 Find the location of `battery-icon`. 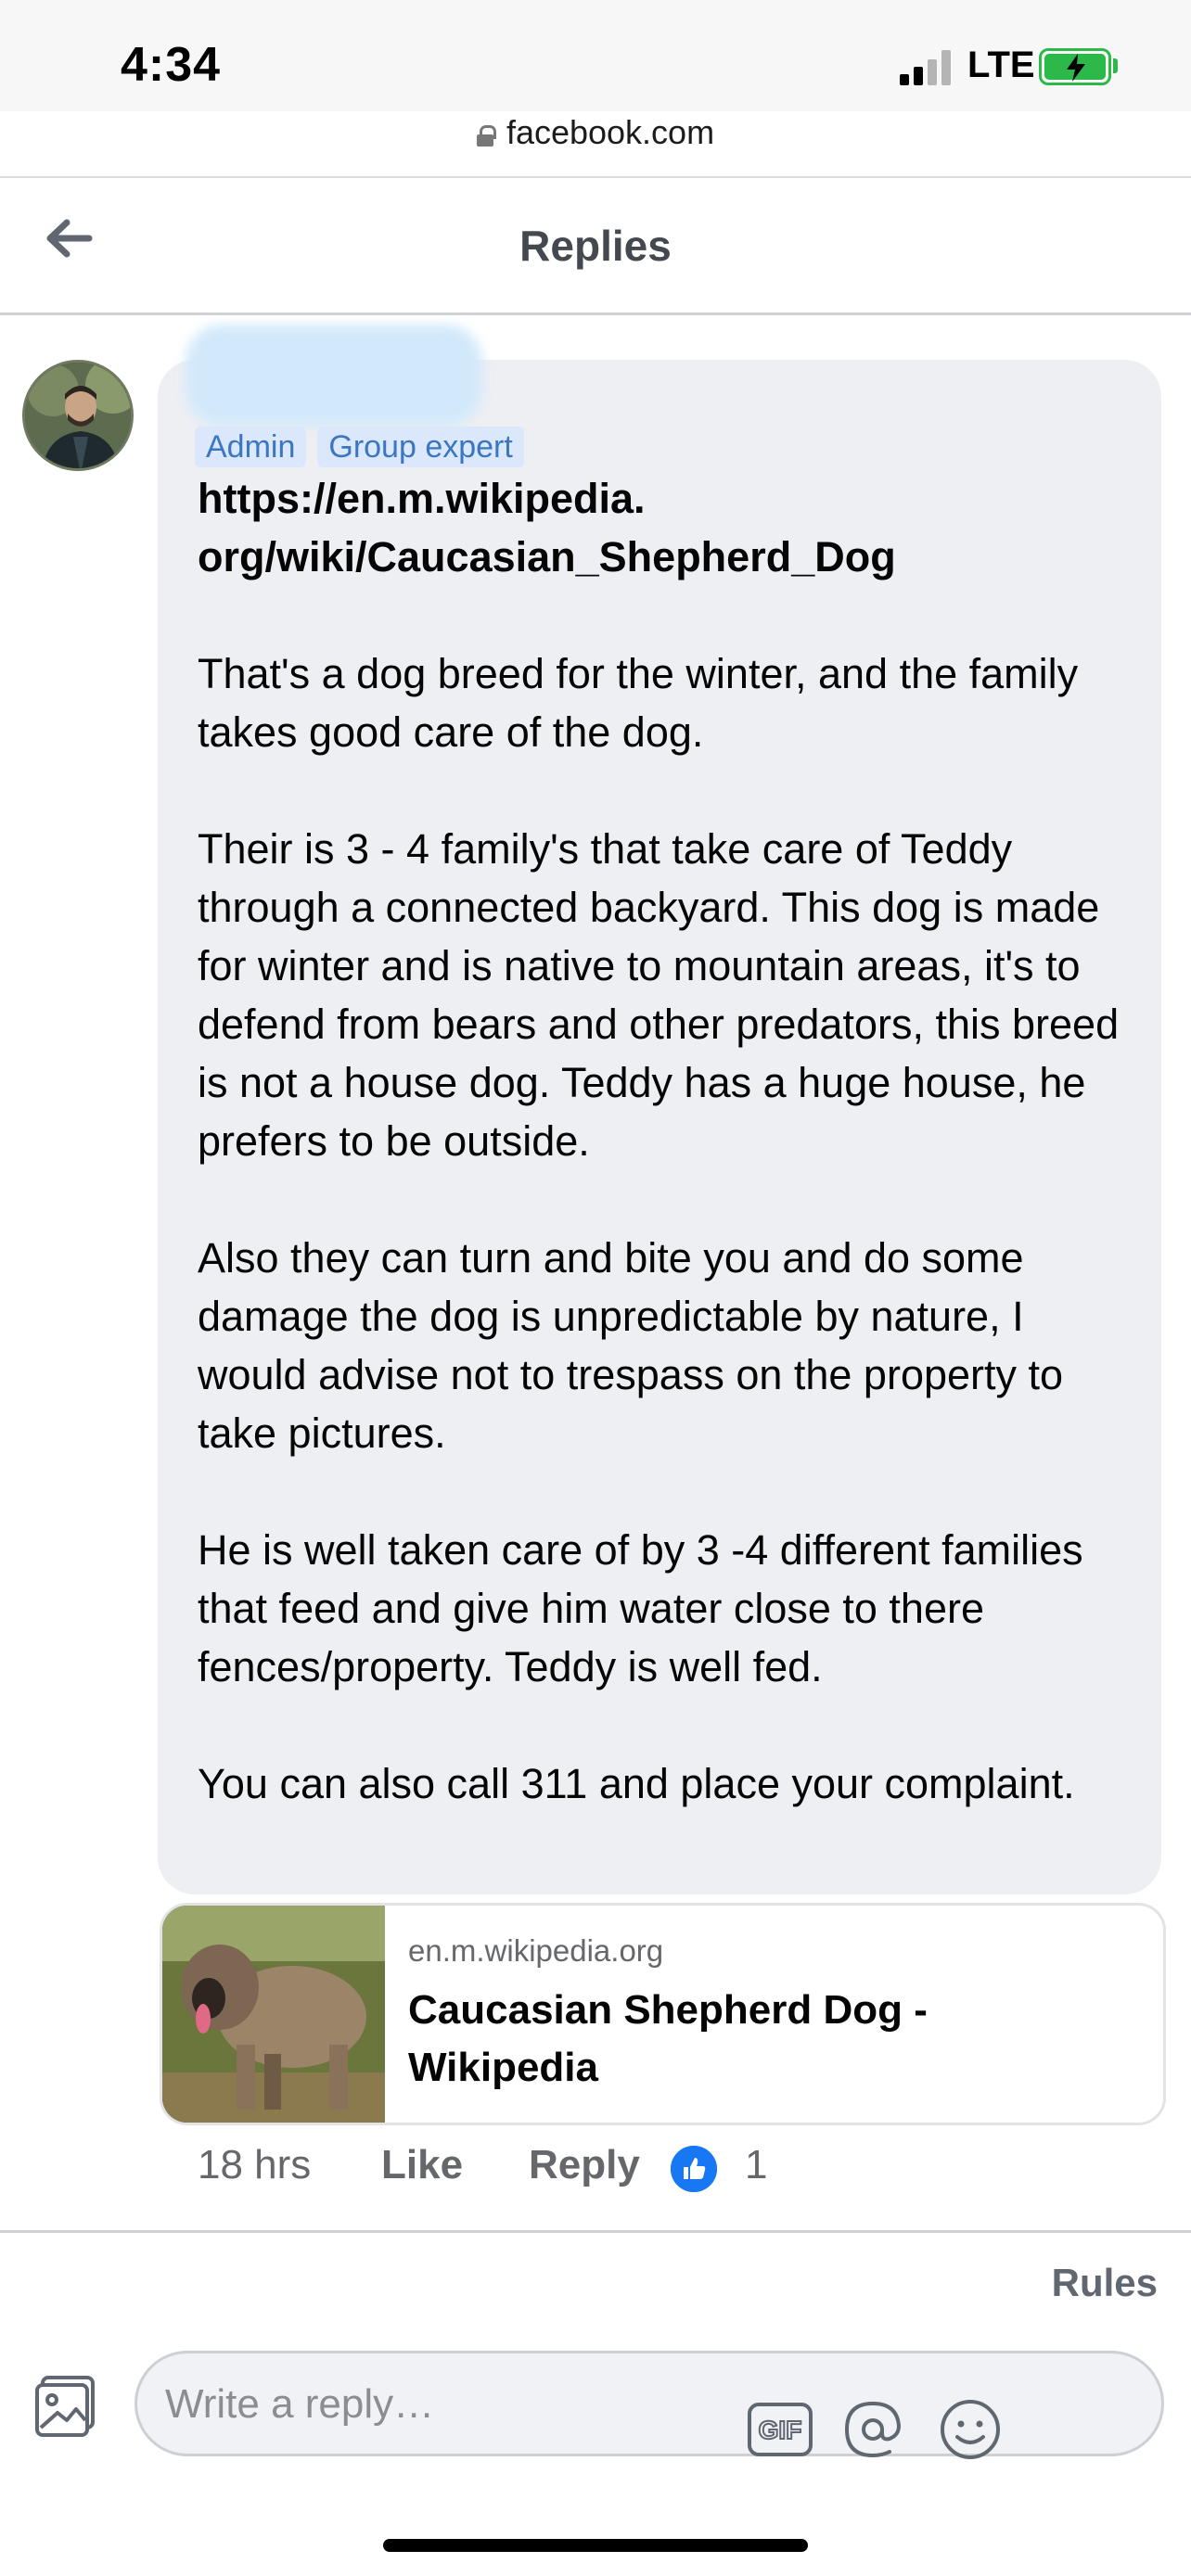

battery-icon is located at coordinates (1075, 66).